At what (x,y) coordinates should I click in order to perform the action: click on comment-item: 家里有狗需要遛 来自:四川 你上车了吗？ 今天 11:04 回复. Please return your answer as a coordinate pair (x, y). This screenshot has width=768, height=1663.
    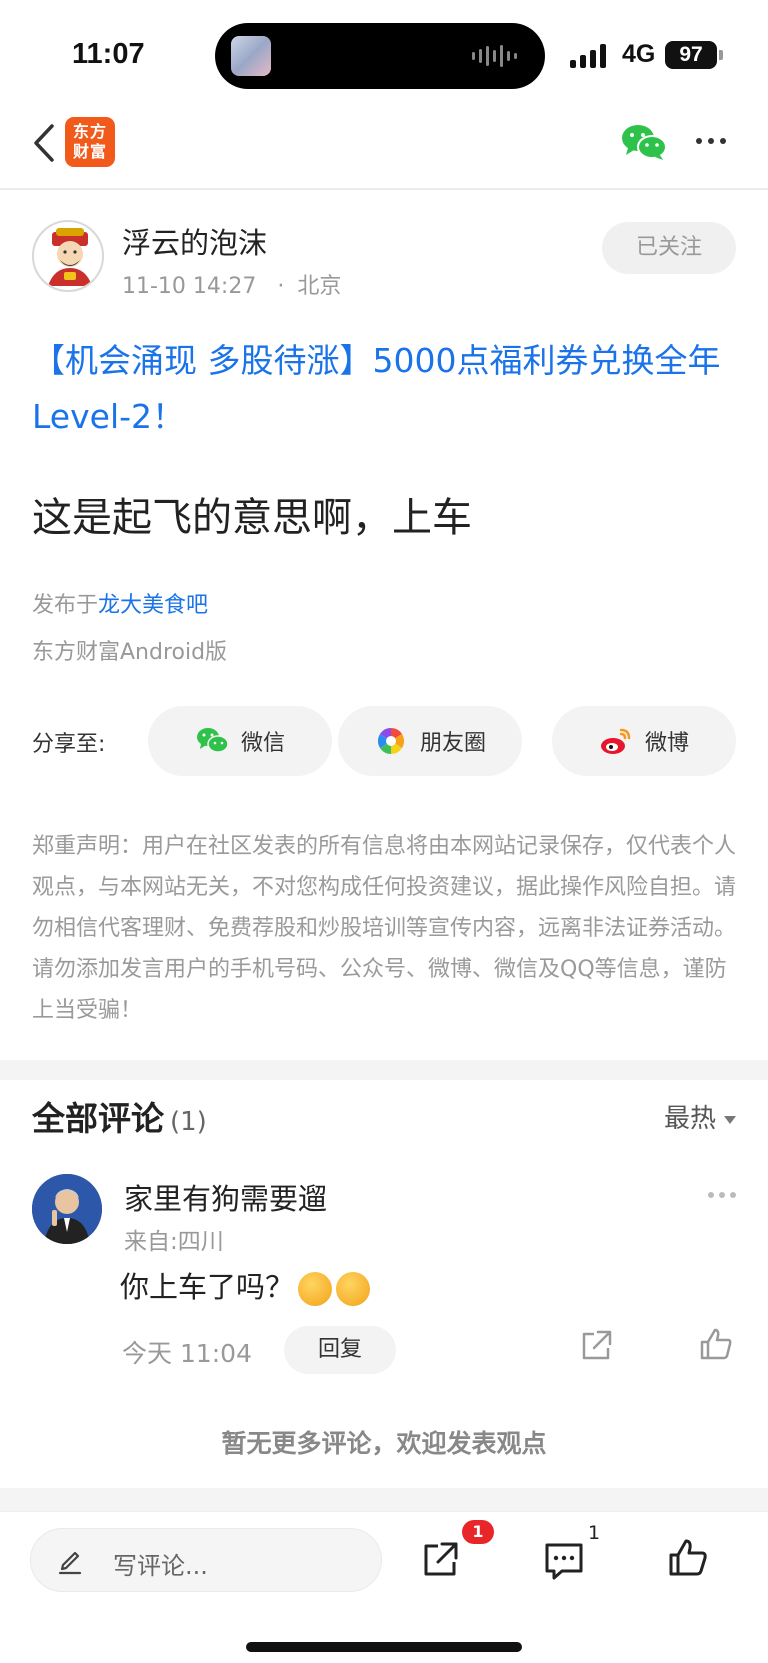
    Looking at the image, I should click on (384, 1279).